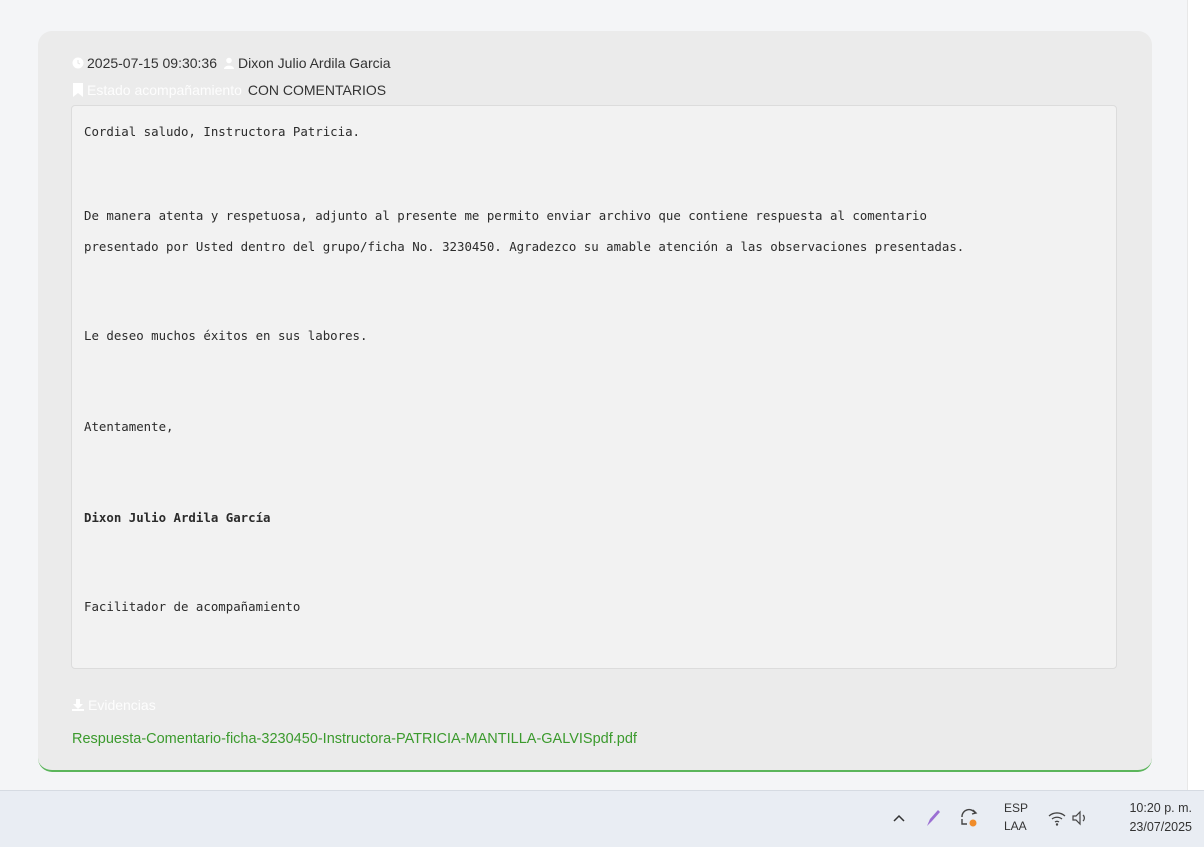  What do you see at coordinates (1160, 827) in the screenshot?
I see `clock-date: 23/07/2025` at bounding box center [1160, 827].